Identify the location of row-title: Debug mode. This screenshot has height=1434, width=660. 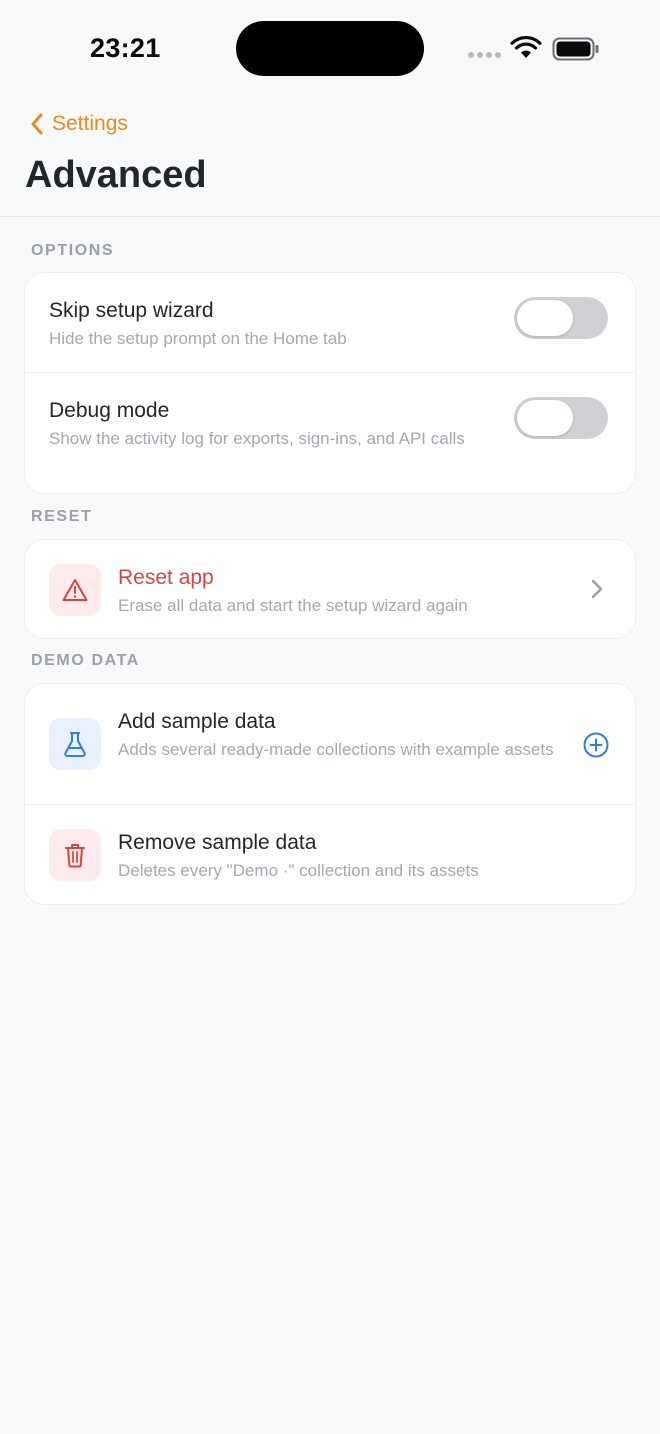
(109, 410).